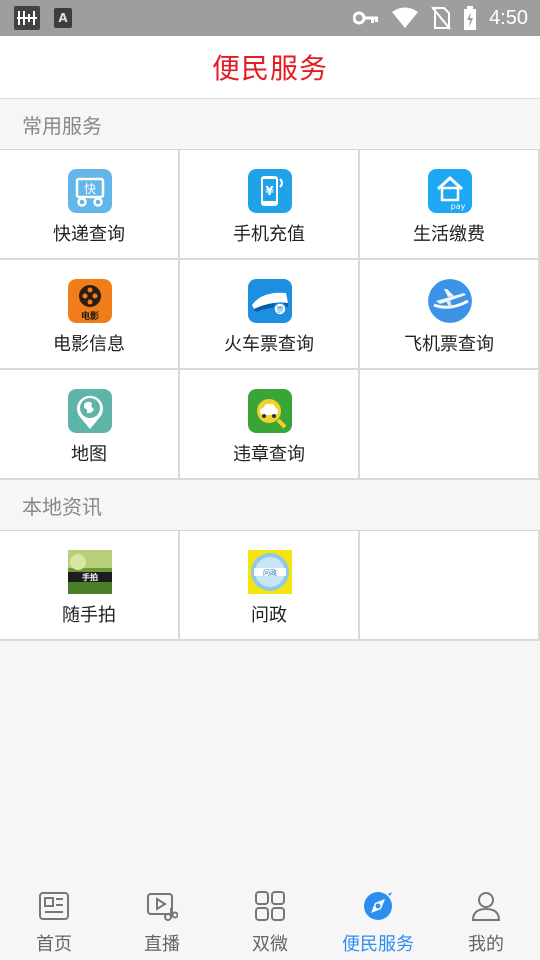 The height and width of the screenshot is (960, 540). I want to click on service-flight-ticket: 飞机票查询, so click(450, 315).